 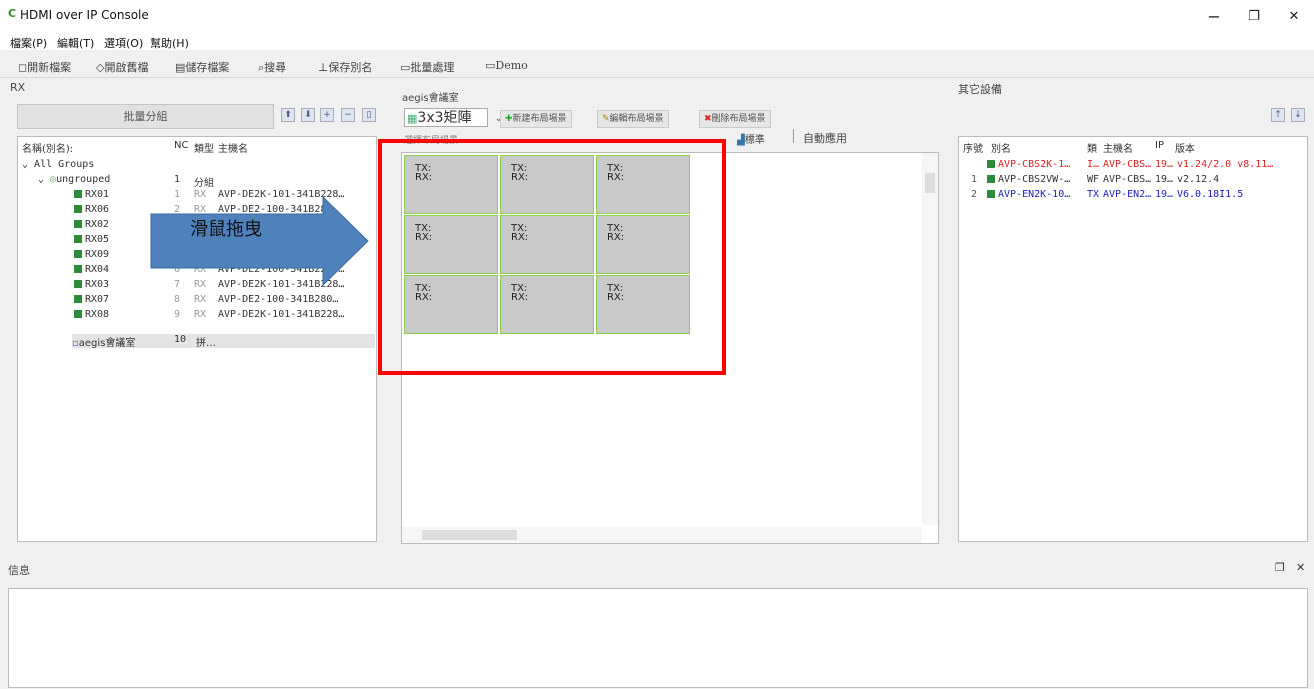 What do you see at coordinates (288, 115) in the screenshot?
I see `move-up-button: ⬆` at bounding box center [288, 115].